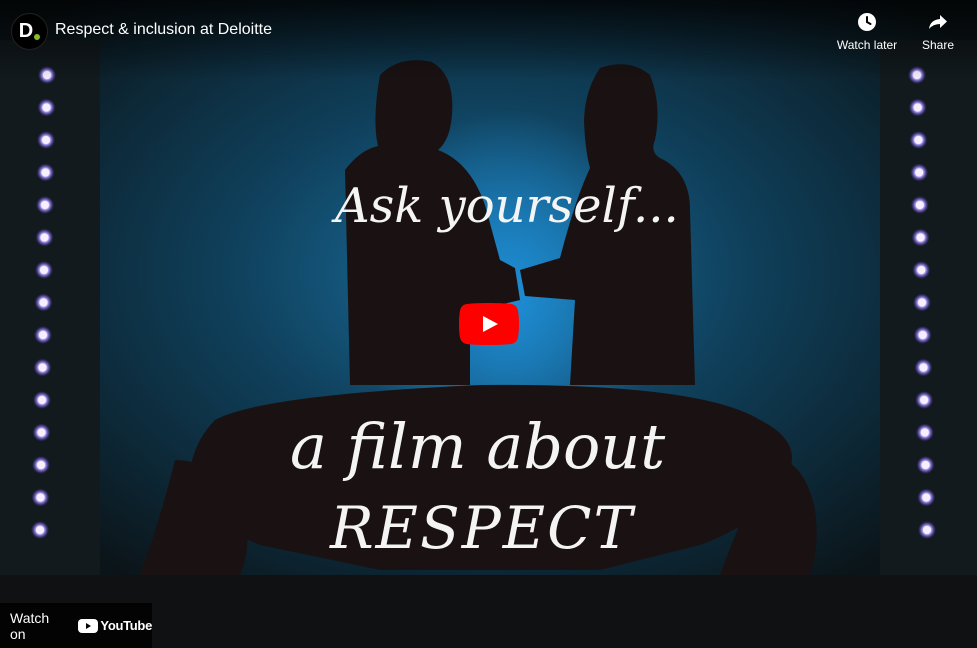  I want to click on watch-on-label: Watch on, so click(30, 625).